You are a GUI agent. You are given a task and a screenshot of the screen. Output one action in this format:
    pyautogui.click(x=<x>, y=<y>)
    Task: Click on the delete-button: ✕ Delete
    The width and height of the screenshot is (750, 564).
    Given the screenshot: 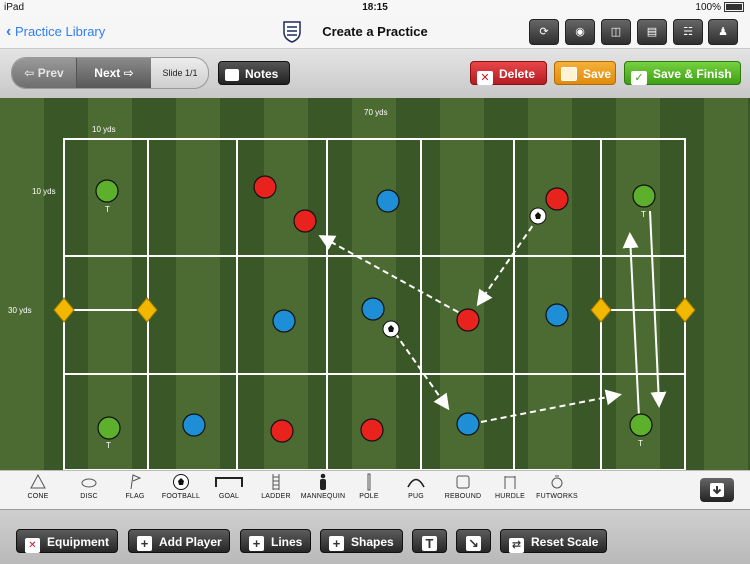 What is the action you would take?
    pyautogui.click(x=508, y=73)
    